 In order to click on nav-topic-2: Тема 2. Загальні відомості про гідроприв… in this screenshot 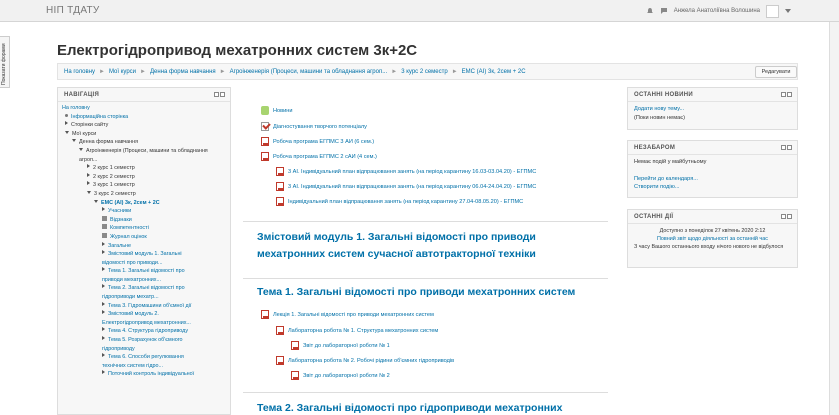, I will do `click(132, 292)`.